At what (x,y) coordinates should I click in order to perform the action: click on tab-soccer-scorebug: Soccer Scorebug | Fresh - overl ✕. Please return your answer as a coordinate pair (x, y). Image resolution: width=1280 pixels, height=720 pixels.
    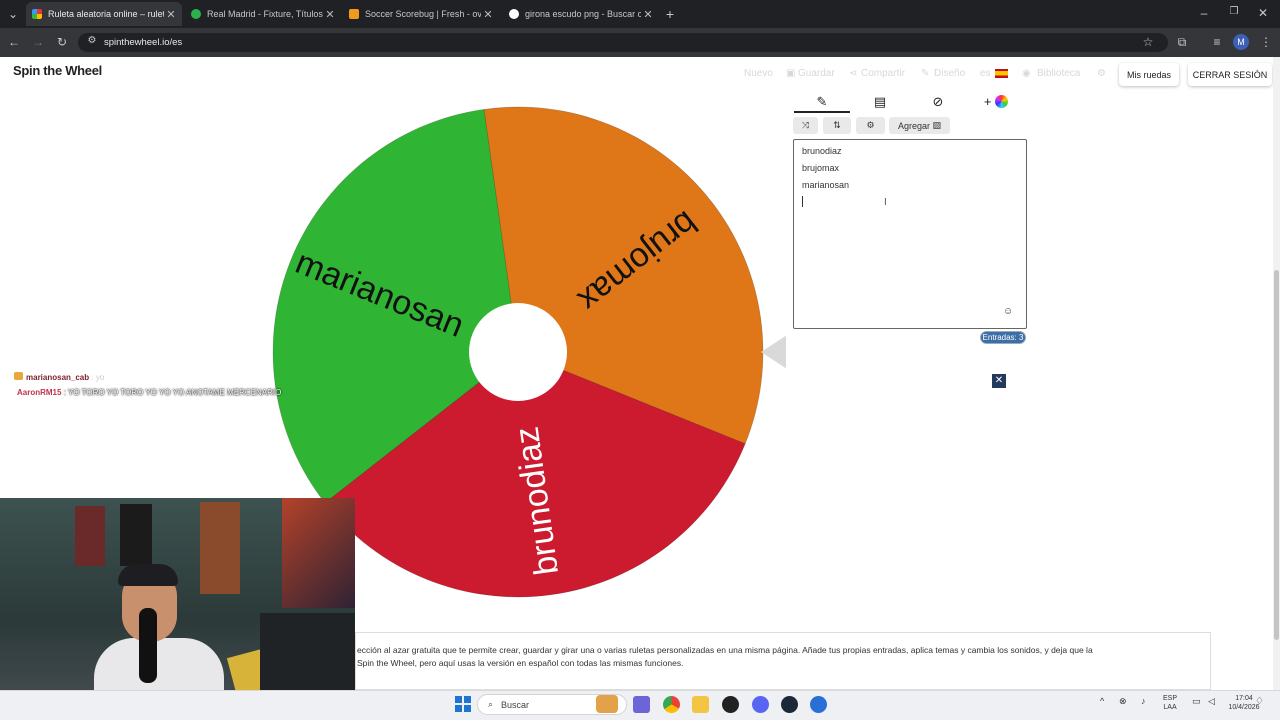
    Looking at the image, I should click on (421, 14).